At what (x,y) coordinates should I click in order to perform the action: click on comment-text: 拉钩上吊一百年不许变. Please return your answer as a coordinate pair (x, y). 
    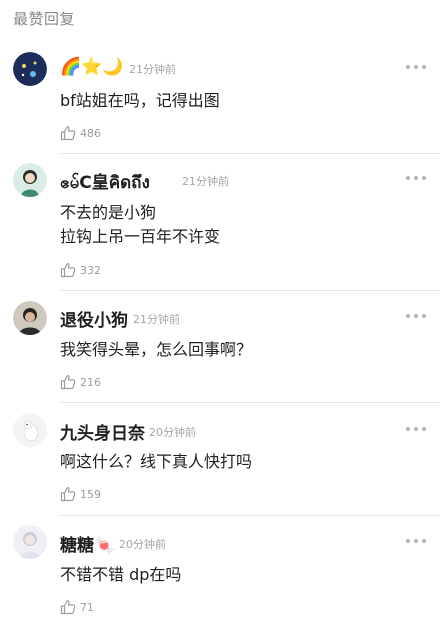
    Looking at the image, I should click on (140, 236).